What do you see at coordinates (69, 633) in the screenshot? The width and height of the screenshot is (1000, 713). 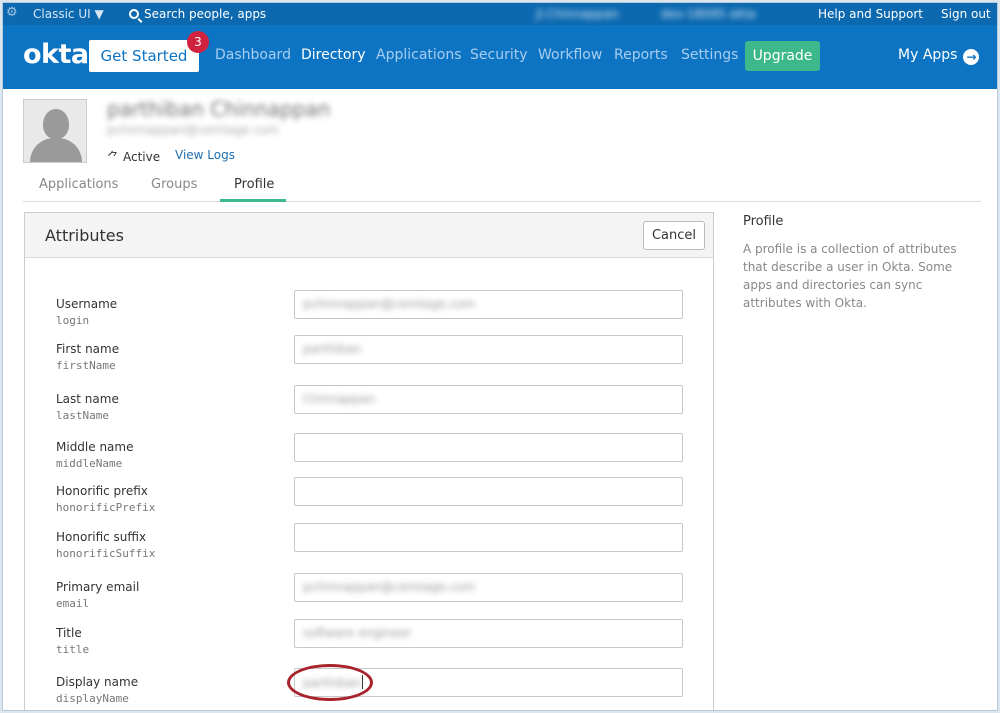 I see `field-label: Title` at bounding box center [69, 633].